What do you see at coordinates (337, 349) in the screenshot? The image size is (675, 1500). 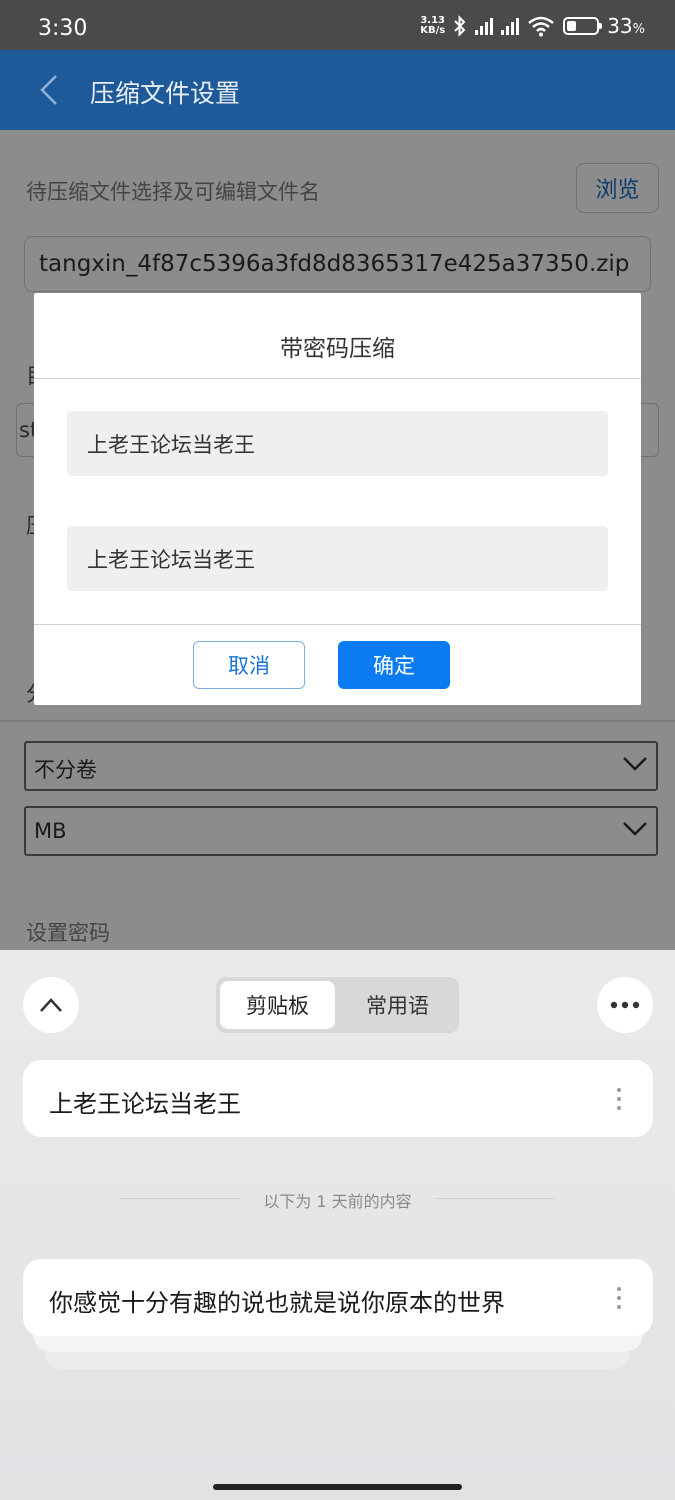 I see `dialog-title: 带密码压缩` at bounding box center [337, 349].